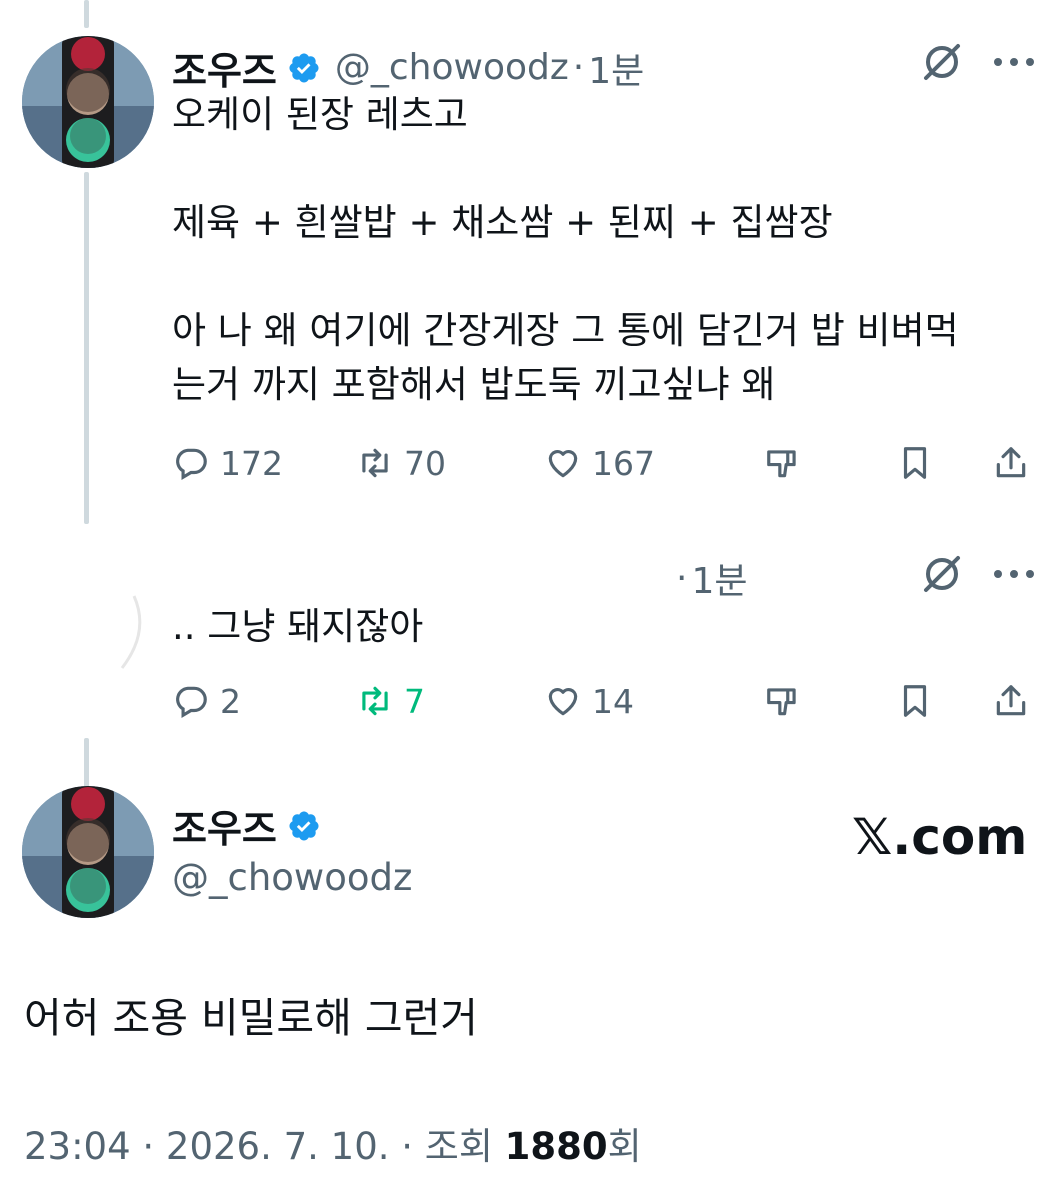 Image resolution: width=1060 pixels, height=1200 pixels. Describe the element at coordinates (251, 1018) in the screenshot. I see `main-tweet-text: 어허 조용 비밀로해 그런거` at that location.